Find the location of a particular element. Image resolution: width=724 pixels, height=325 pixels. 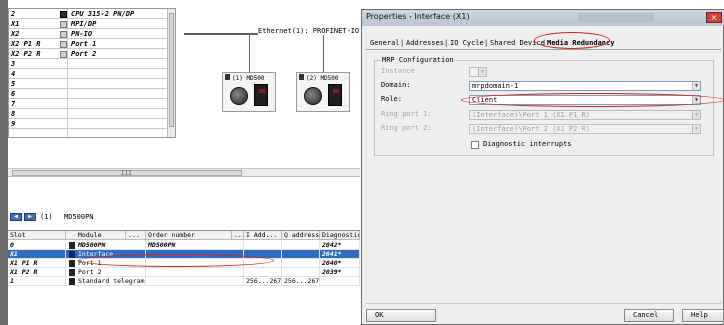

drive-icon is located at coordinates (261, 95).